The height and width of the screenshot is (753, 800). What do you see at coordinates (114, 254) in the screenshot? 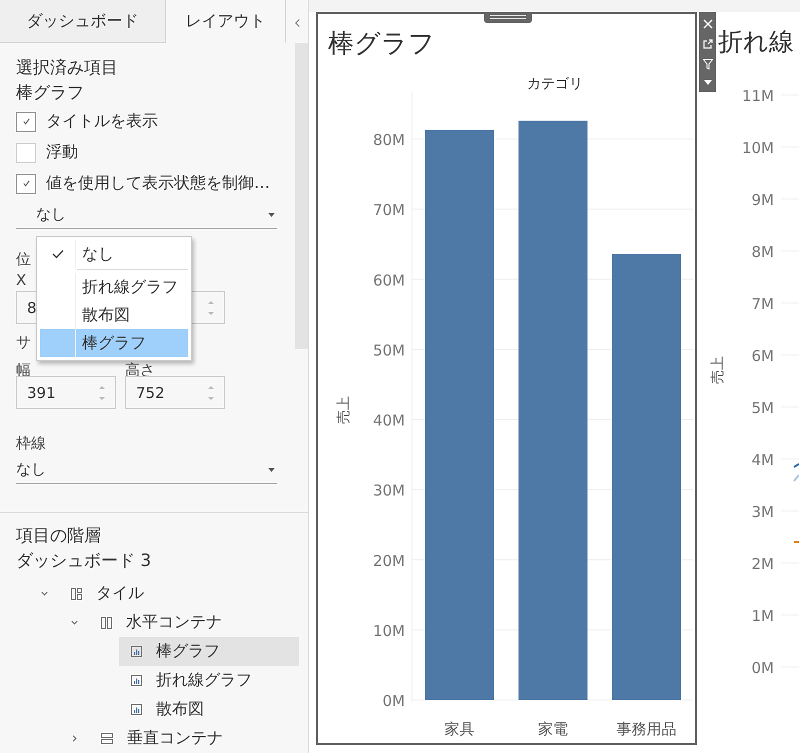
I see `menu-item: なし` at bounding box center [114, 254].